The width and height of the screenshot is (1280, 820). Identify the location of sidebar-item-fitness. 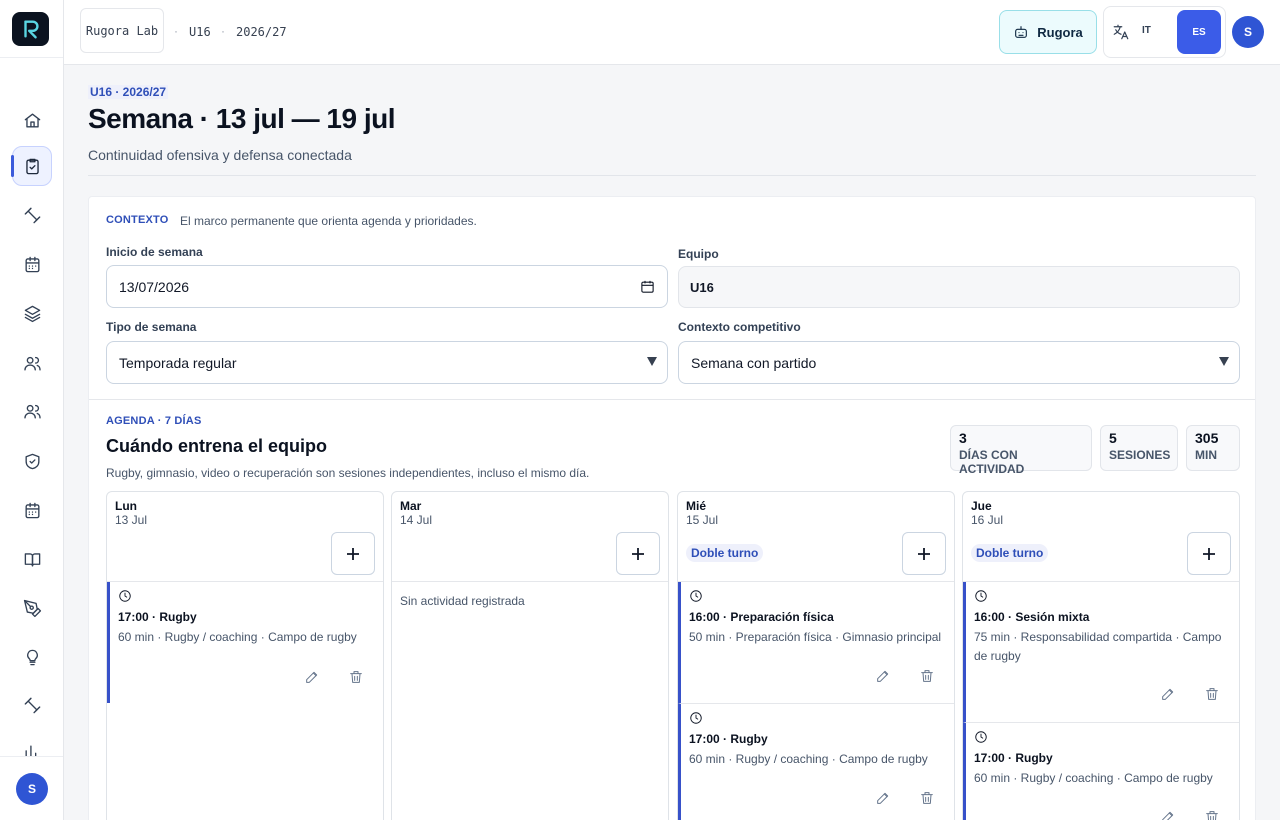
(32, 705).